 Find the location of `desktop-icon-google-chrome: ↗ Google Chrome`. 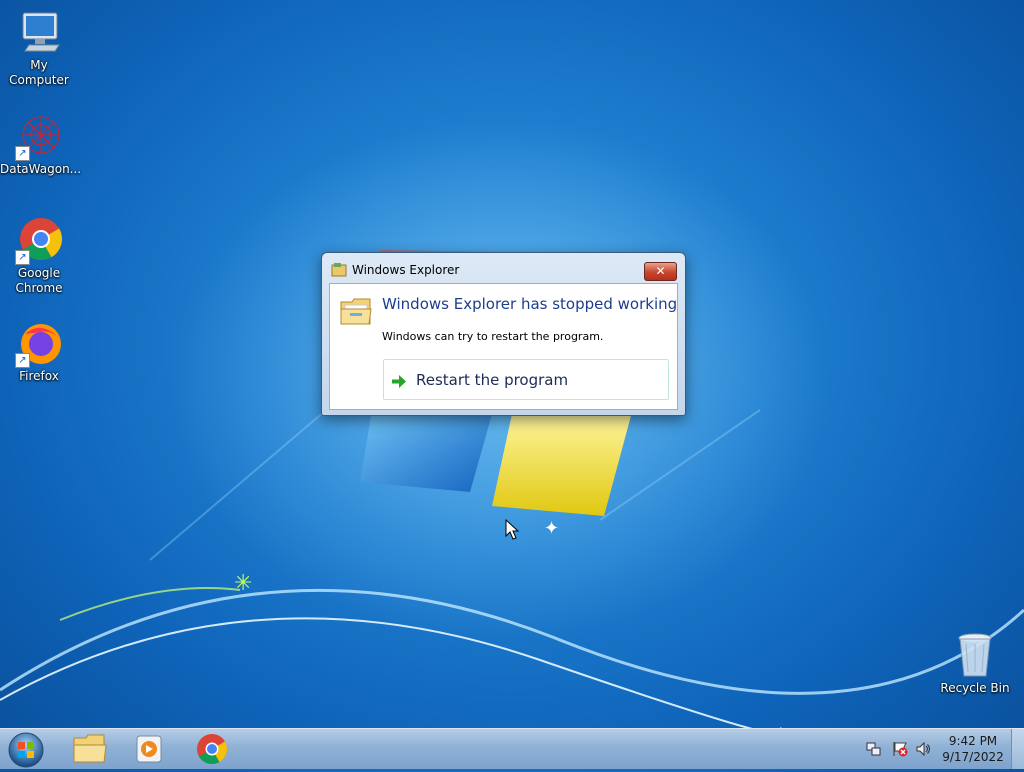

desktop-icon-google-chrome: ↗ Google Chrome is located at coordinates (39, 256).